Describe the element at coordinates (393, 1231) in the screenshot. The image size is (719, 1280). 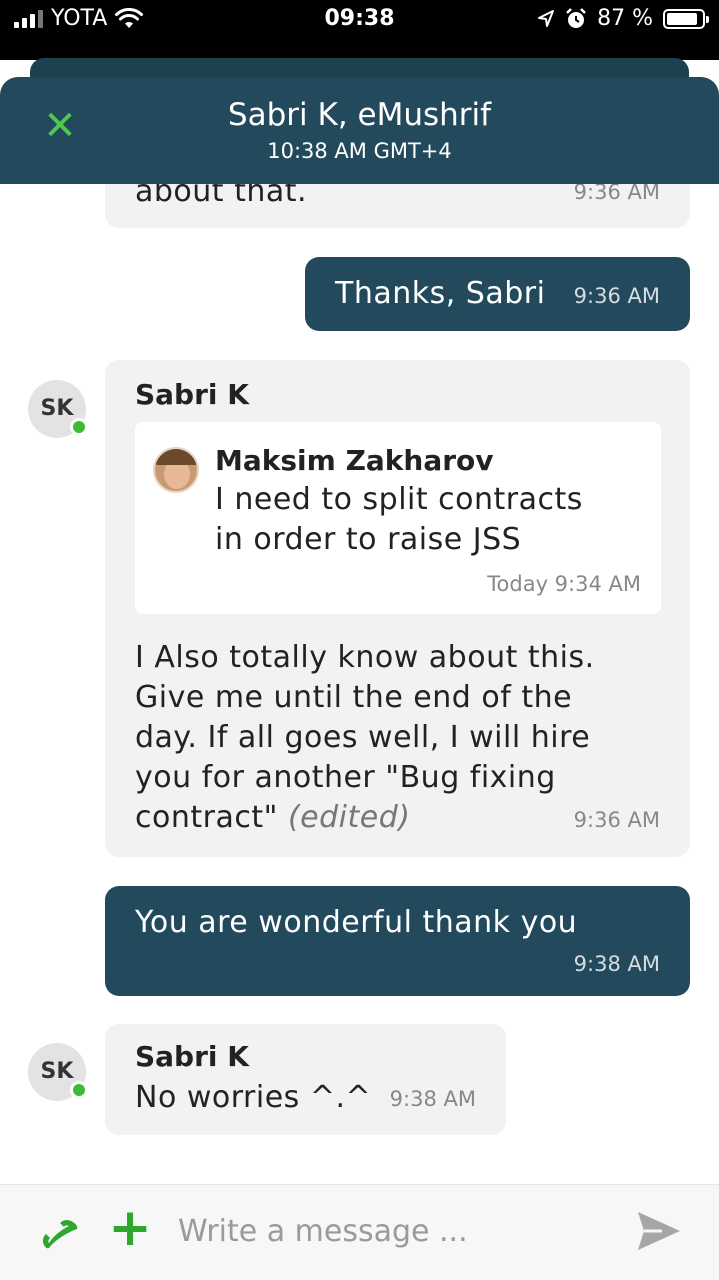
I see `message-input` at that location.